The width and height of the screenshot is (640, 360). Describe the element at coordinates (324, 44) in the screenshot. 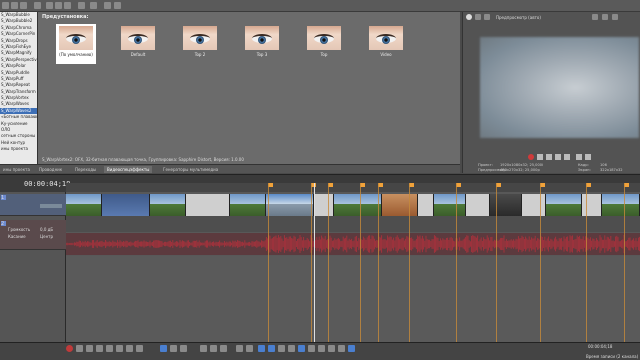

I see `preset-thumbnail: Top` at that location.